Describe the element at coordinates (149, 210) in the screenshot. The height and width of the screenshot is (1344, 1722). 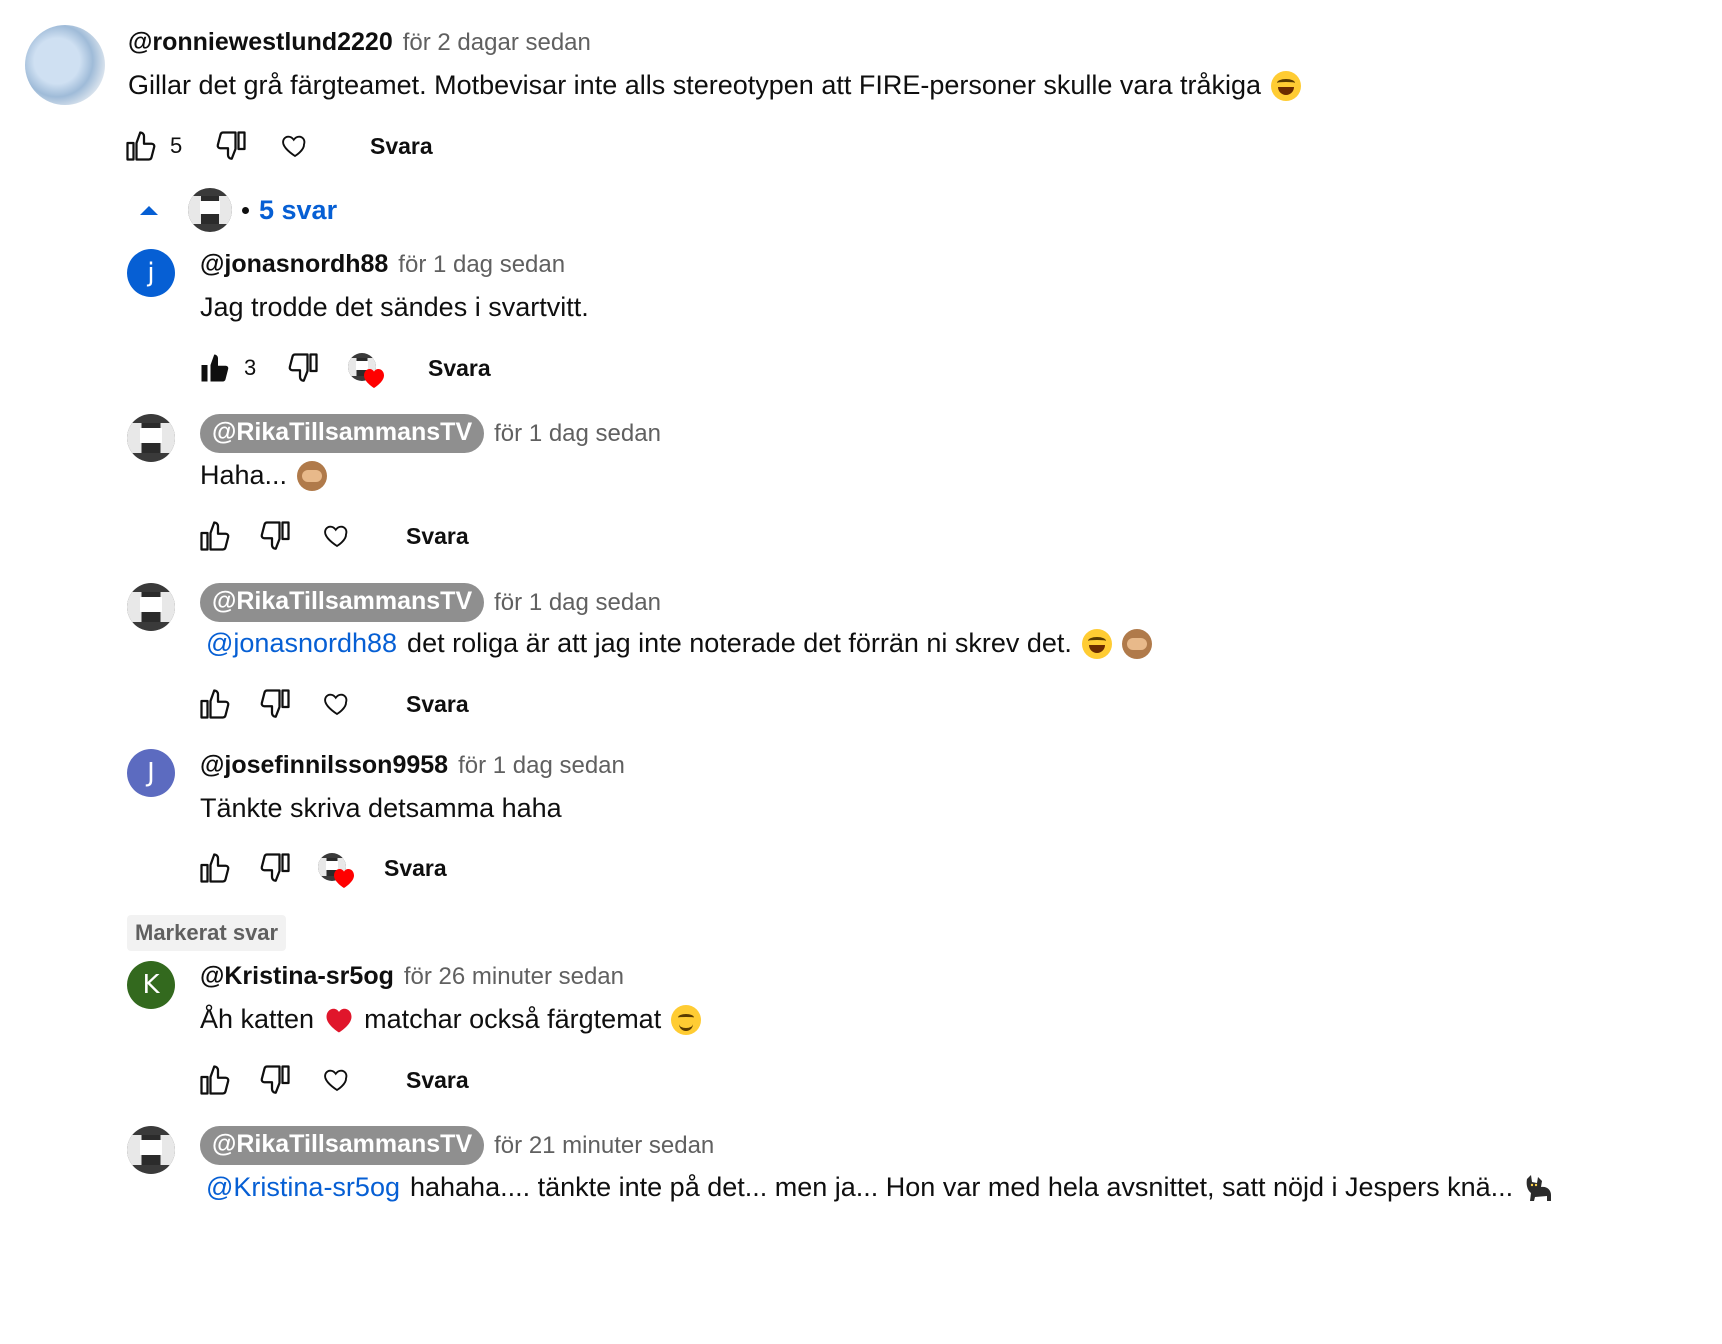
I see `caret-up-icon` at that location.